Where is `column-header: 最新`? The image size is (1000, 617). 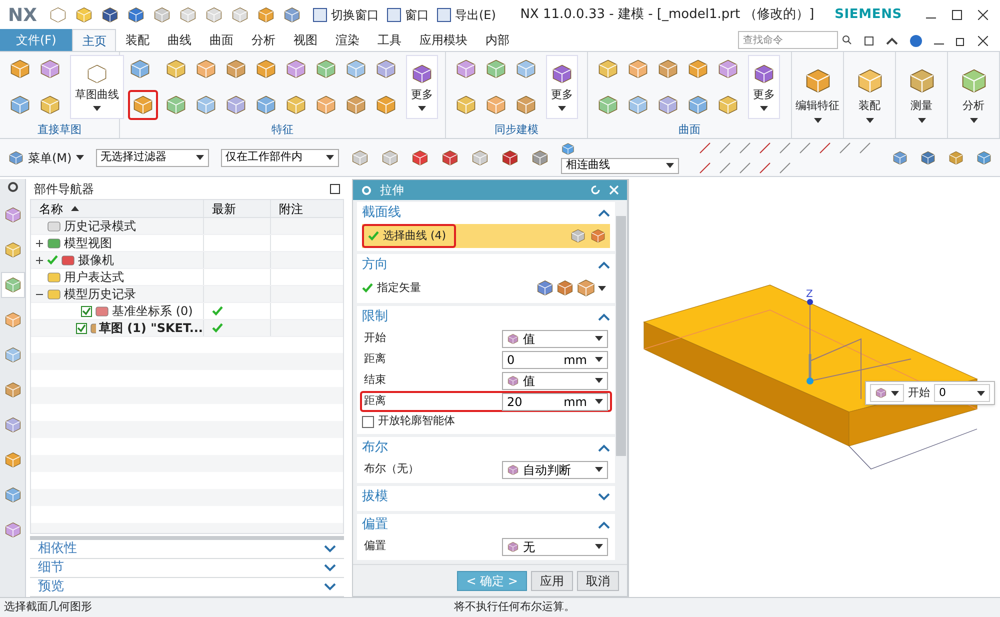 column-header: 最新 is located at coordinates (236, 208).